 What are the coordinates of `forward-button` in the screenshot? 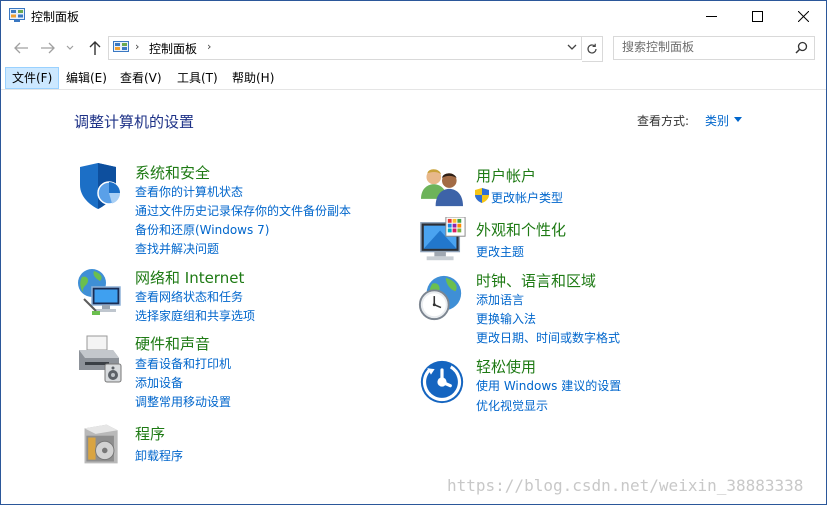 It's located at (48, 48).